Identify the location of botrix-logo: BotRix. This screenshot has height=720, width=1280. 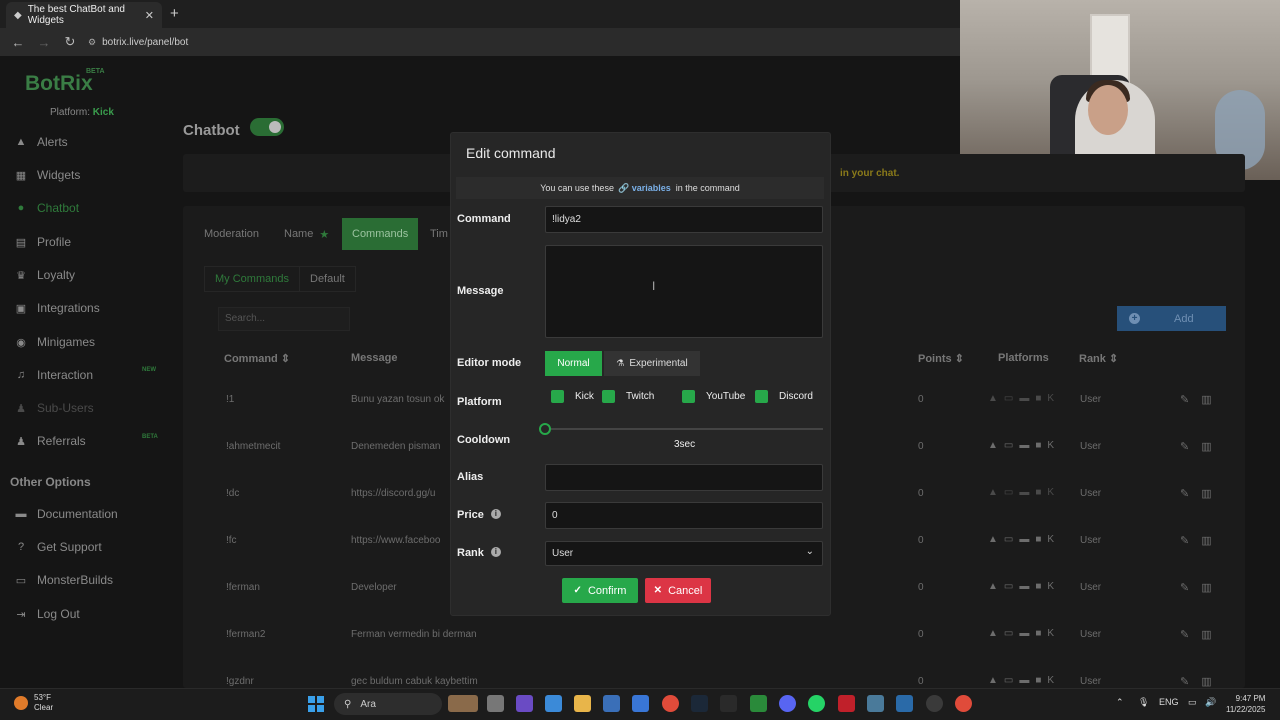
(59, 84).